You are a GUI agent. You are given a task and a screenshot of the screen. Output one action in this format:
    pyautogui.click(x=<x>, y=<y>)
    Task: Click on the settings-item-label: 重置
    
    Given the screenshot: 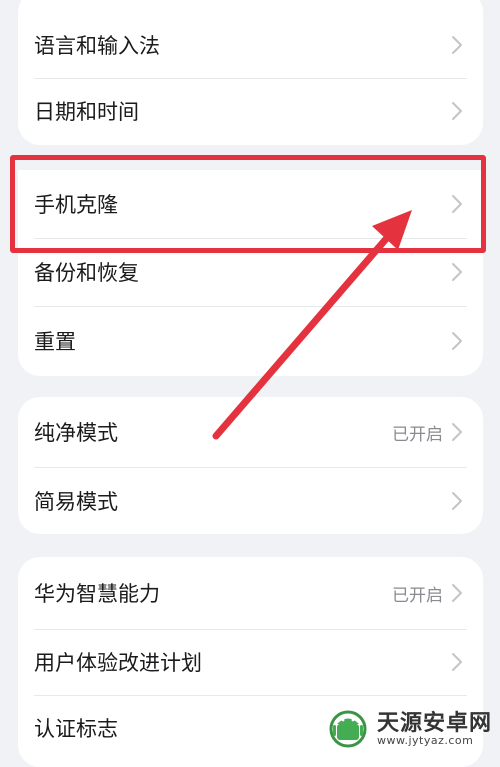 What is the action you would take?
    pyautogui.click(x=55, y=342)
    